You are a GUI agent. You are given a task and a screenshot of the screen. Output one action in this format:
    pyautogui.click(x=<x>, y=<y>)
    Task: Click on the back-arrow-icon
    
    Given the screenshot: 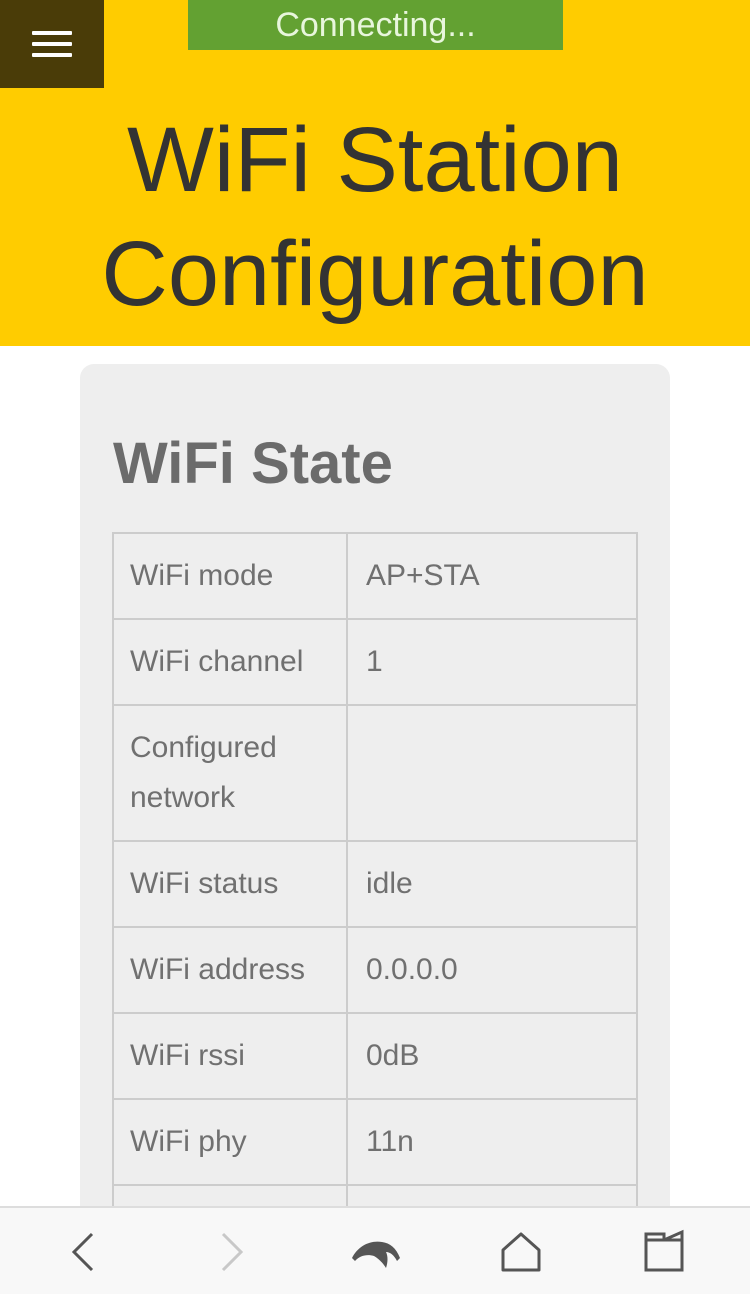 What is the action you would take?
    pyautogui.click(x=84, y=1252)
    